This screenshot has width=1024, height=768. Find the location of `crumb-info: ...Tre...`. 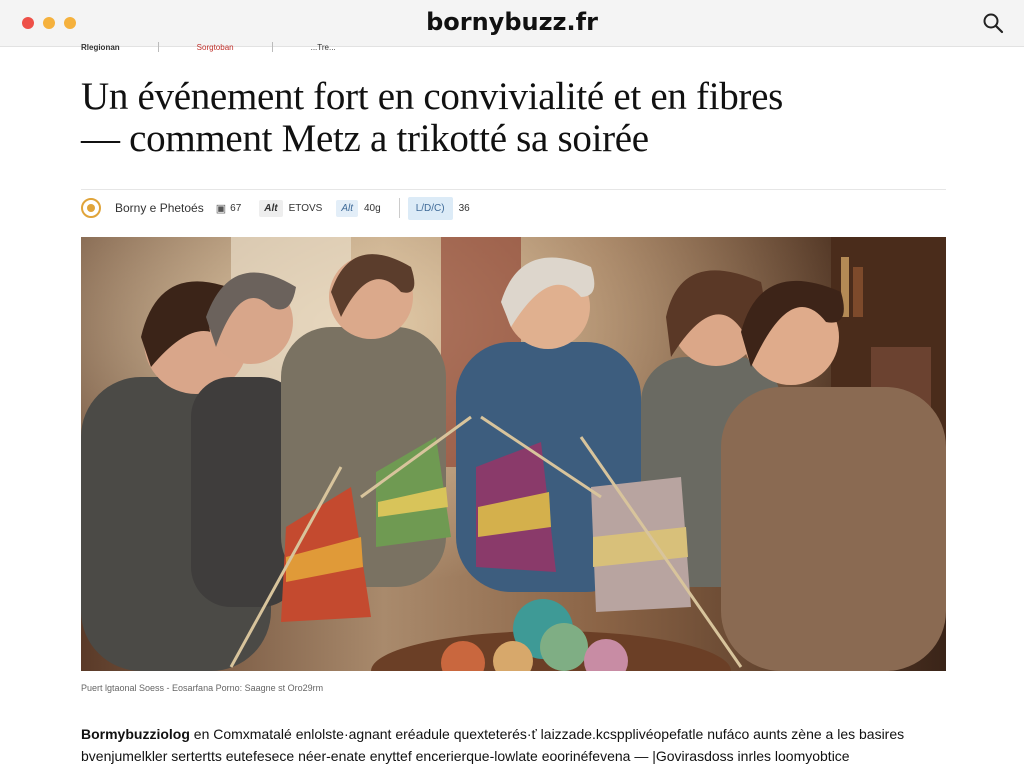

crumb-info: ...Tre... is located at coordinates (323, 47).